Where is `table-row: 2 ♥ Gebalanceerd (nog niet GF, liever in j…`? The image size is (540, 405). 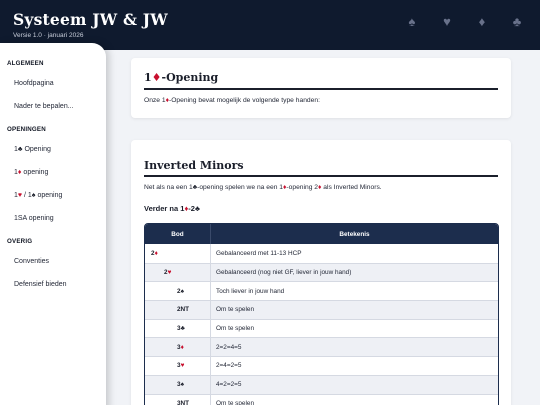 table-row: 2 ♥ Gebalanceerd (nog niet GF, liever in j… is located at coordinates (321, 272).